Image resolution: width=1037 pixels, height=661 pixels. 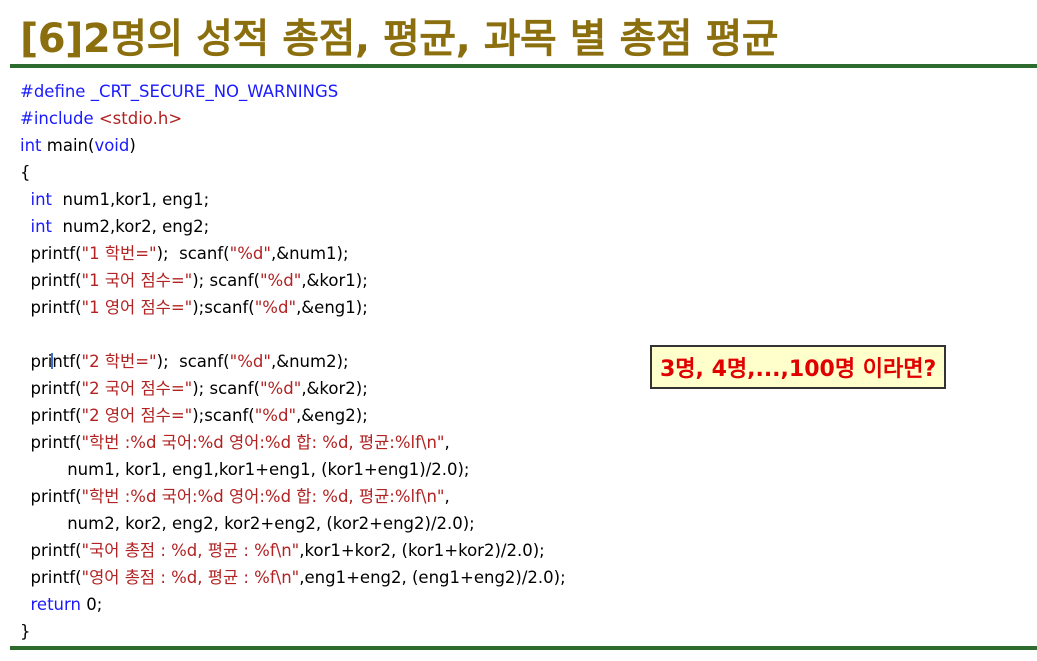 What do you see at coordinates (332, 415) in the screenshot?
I see `code-text: ,&eng2);` at bounding box center [332, 415].